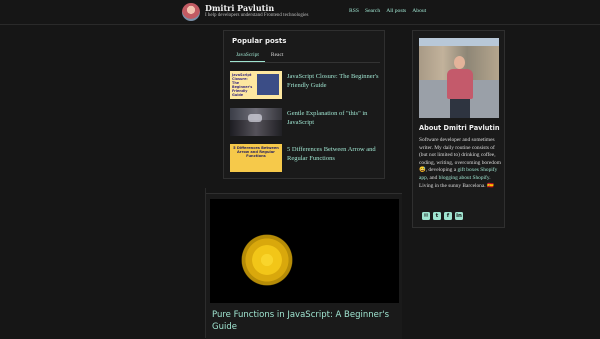  Describe the element at coordinates (277, 57) in the screenshot. I see `tab-react: React` at that location.